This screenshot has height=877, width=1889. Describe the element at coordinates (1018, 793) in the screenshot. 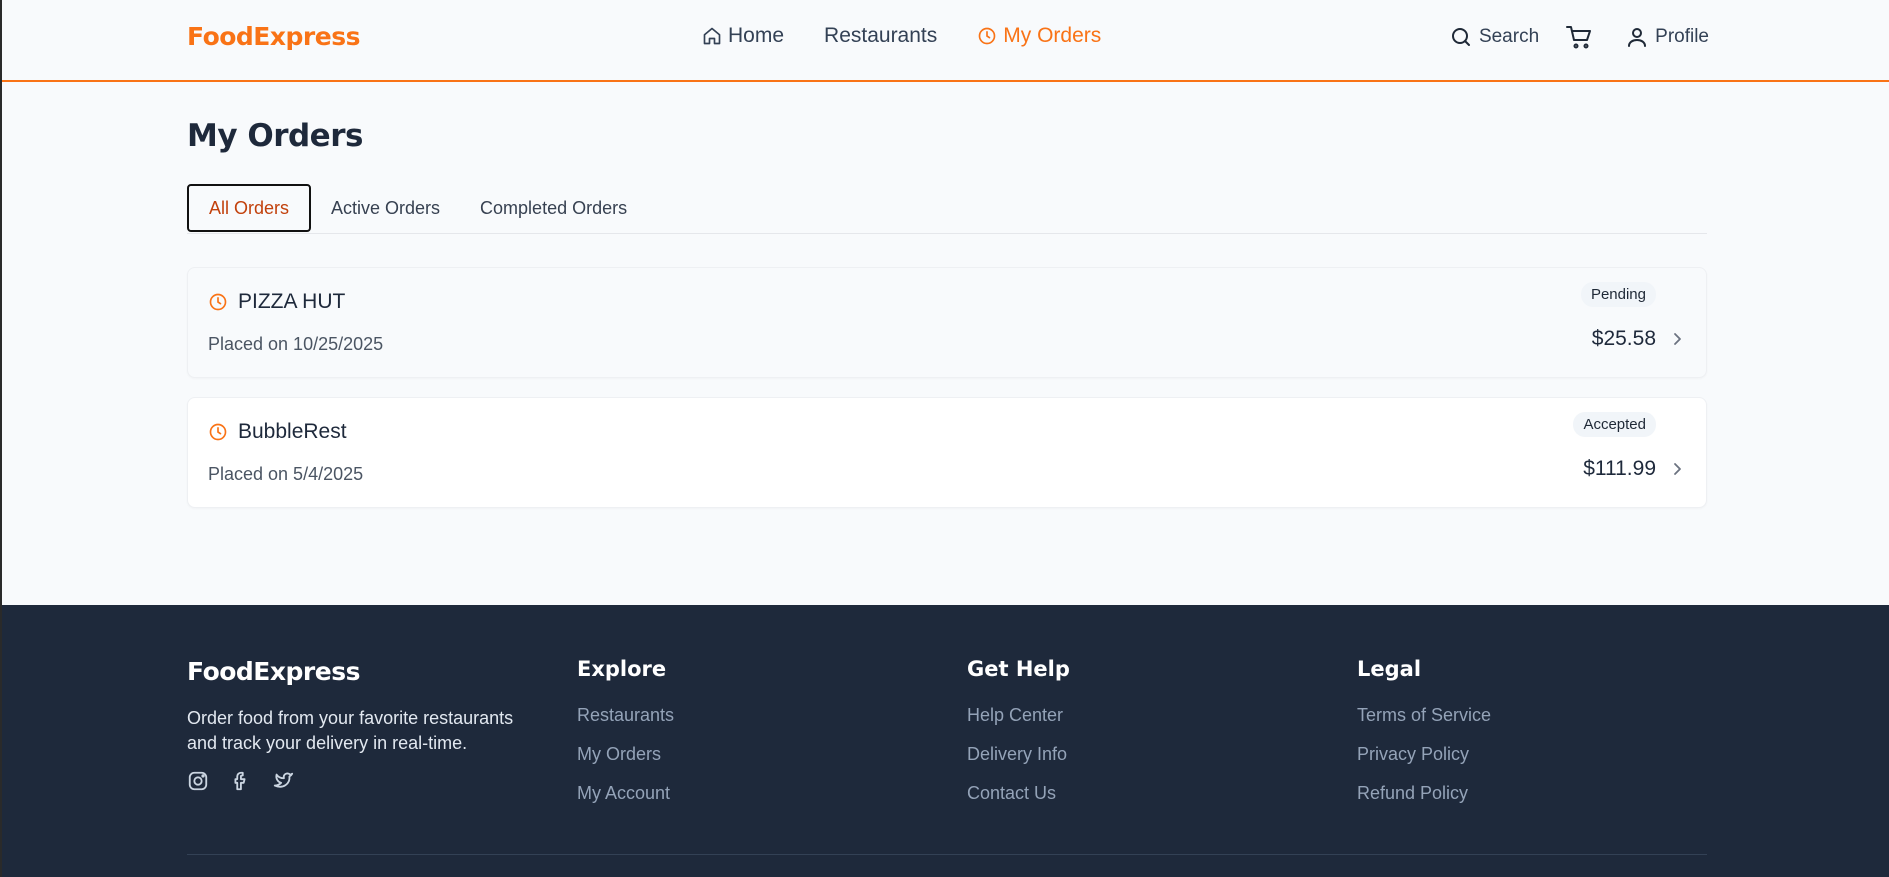

I see `footer-link-contact-us: Contact Us` at that location.